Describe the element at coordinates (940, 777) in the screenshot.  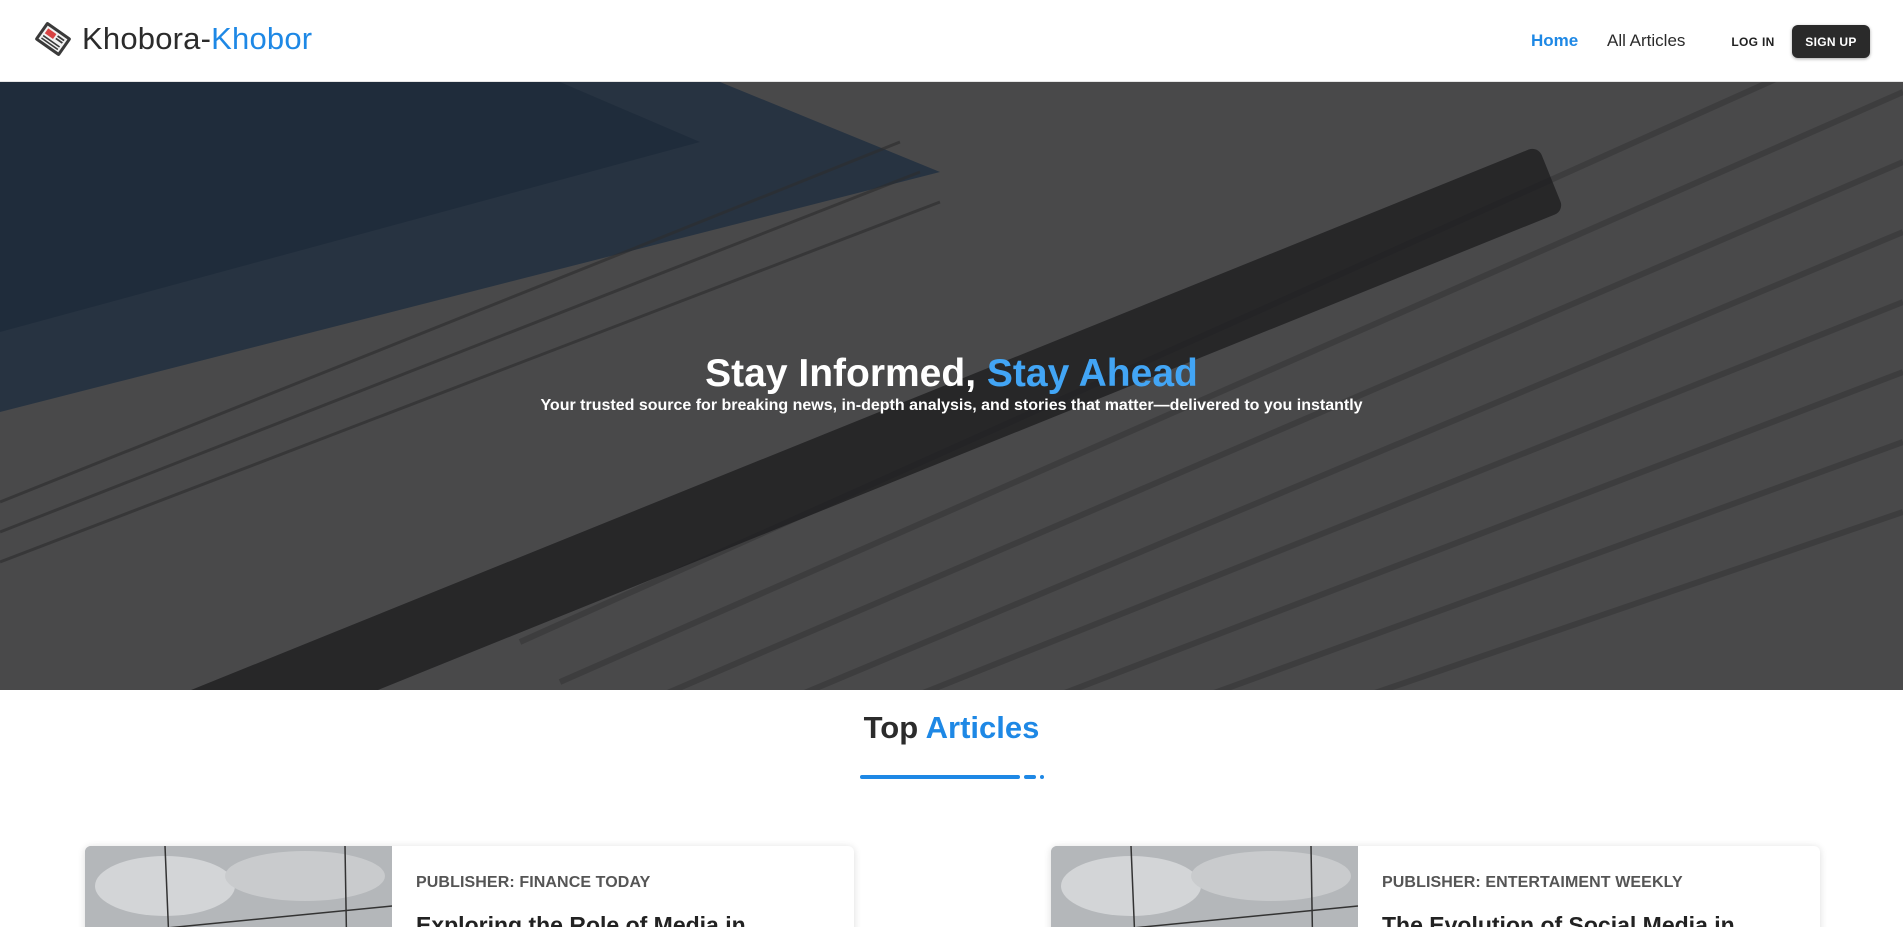
I see `section-underline` at that location.